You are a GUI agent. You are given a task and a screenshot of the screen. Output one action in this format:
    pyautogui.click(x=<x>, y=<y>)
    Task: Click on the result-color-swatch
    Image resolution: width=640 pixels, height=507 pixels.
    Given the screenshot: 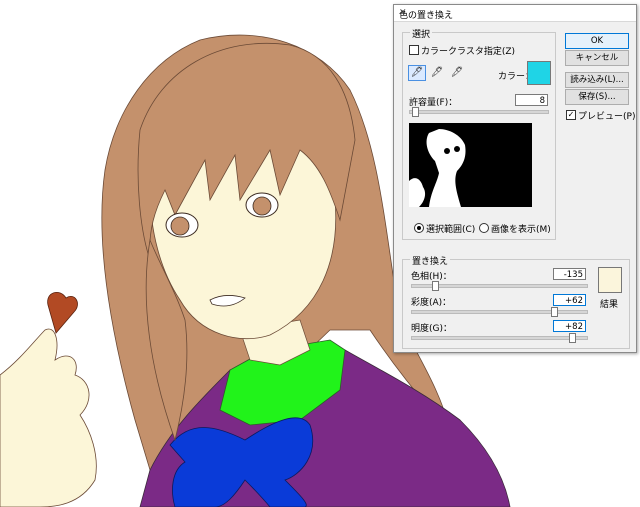 What is the action you would take?
    pyautogui.click(x=610, y=280)
    